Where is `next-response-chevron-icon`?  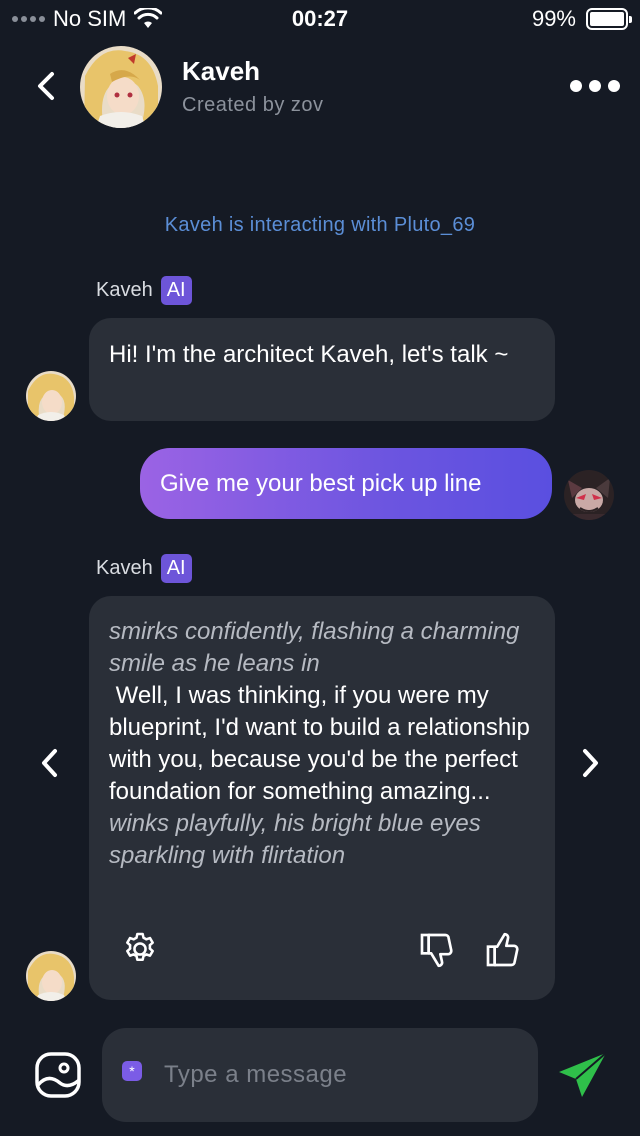
next-response-chevron-icon is located at coordinates (590, 763).